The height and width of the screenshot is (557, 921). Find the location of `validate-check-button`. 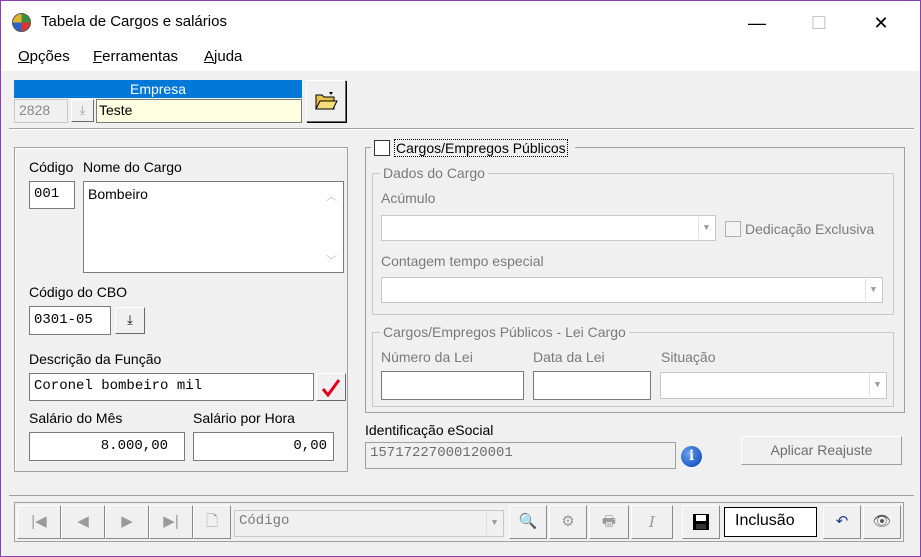

validate-check-button is located at coordinates (331, 387).